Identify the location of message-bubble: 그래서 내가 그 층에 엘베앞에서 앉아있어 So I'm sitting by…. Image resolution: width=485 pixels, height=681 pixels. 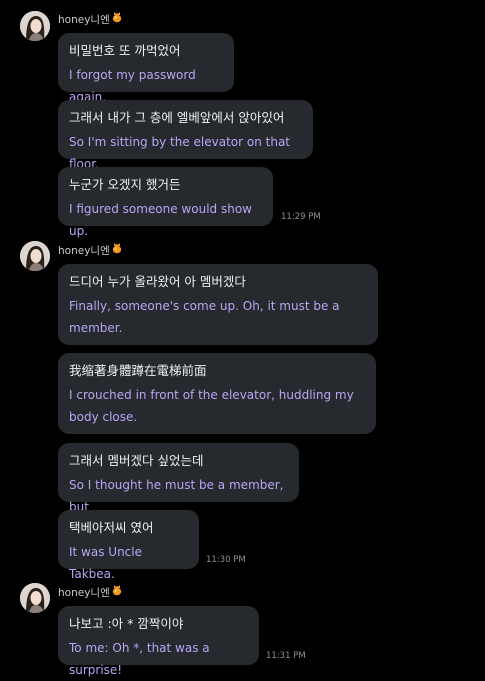
(185, 135).